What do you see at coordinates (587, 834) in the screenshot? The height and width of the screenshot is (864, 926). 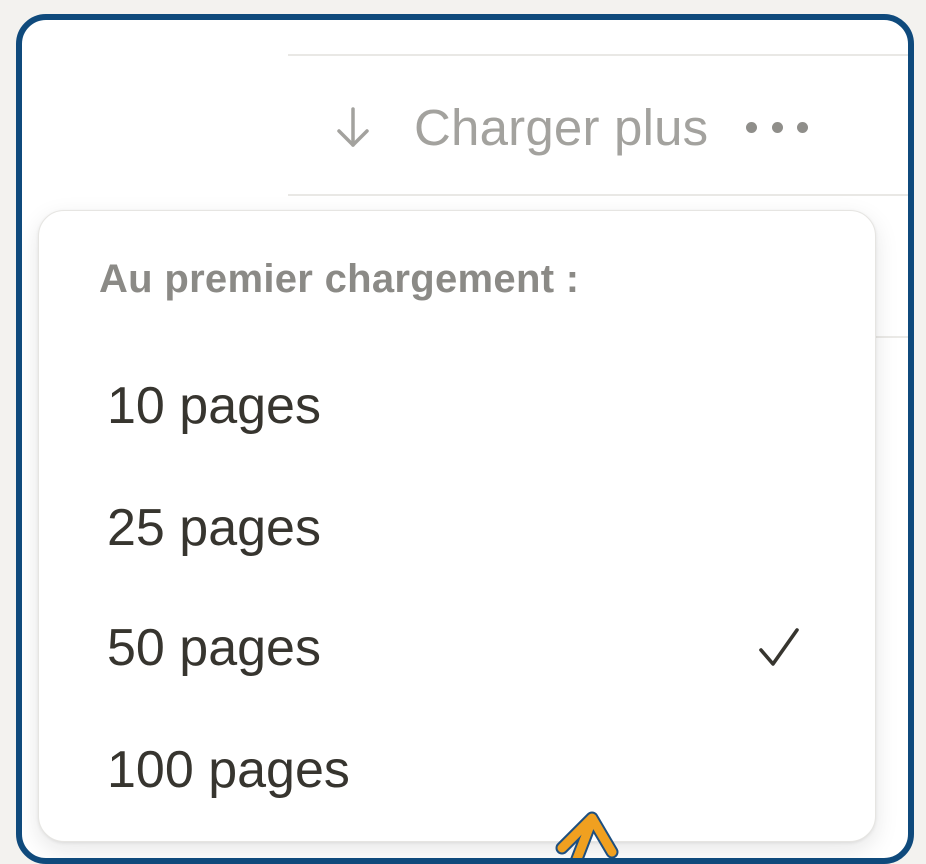 I see `pointer-arrow-icon` at bounding box center [587, 834].